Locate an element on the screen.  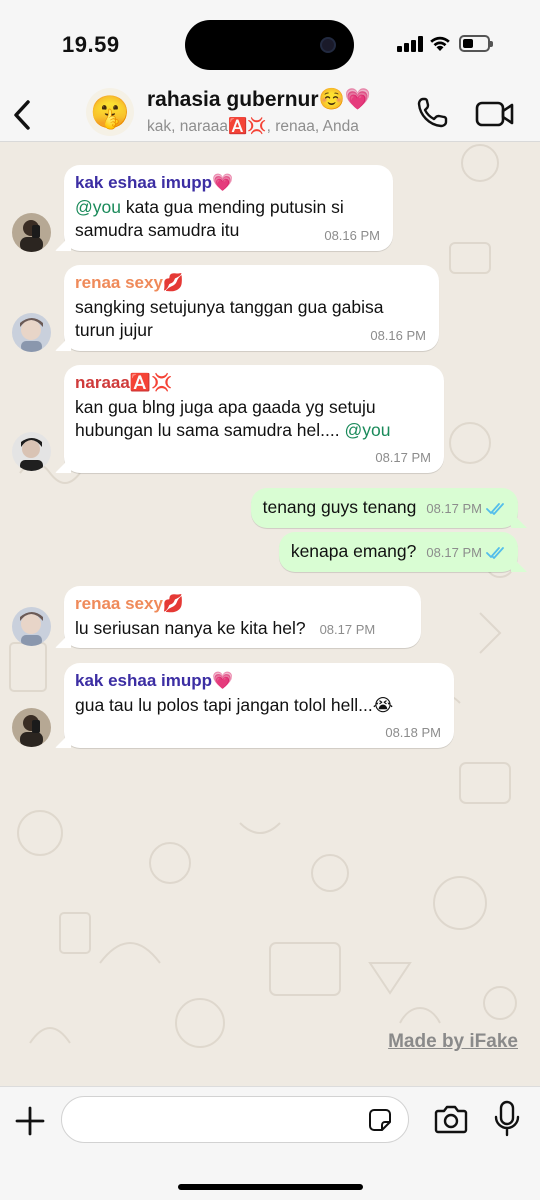
message-bubble-outgoing: kenapa emang? 08.17 PM is located at coordinates (398, 552).